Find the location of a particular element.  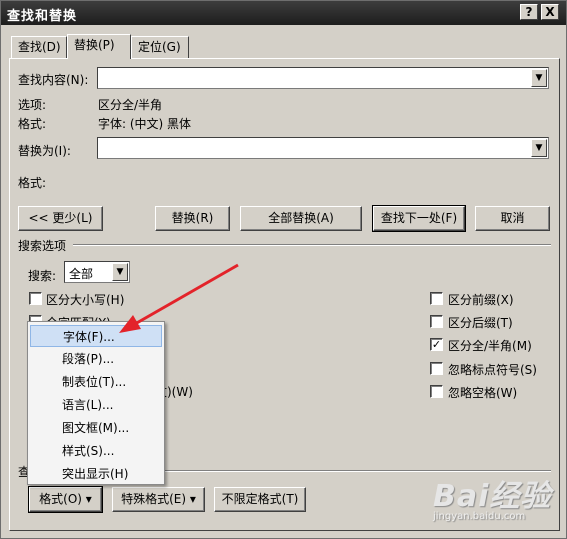

watermark-brand: Bai经验 is located at coordinates (492, 496).